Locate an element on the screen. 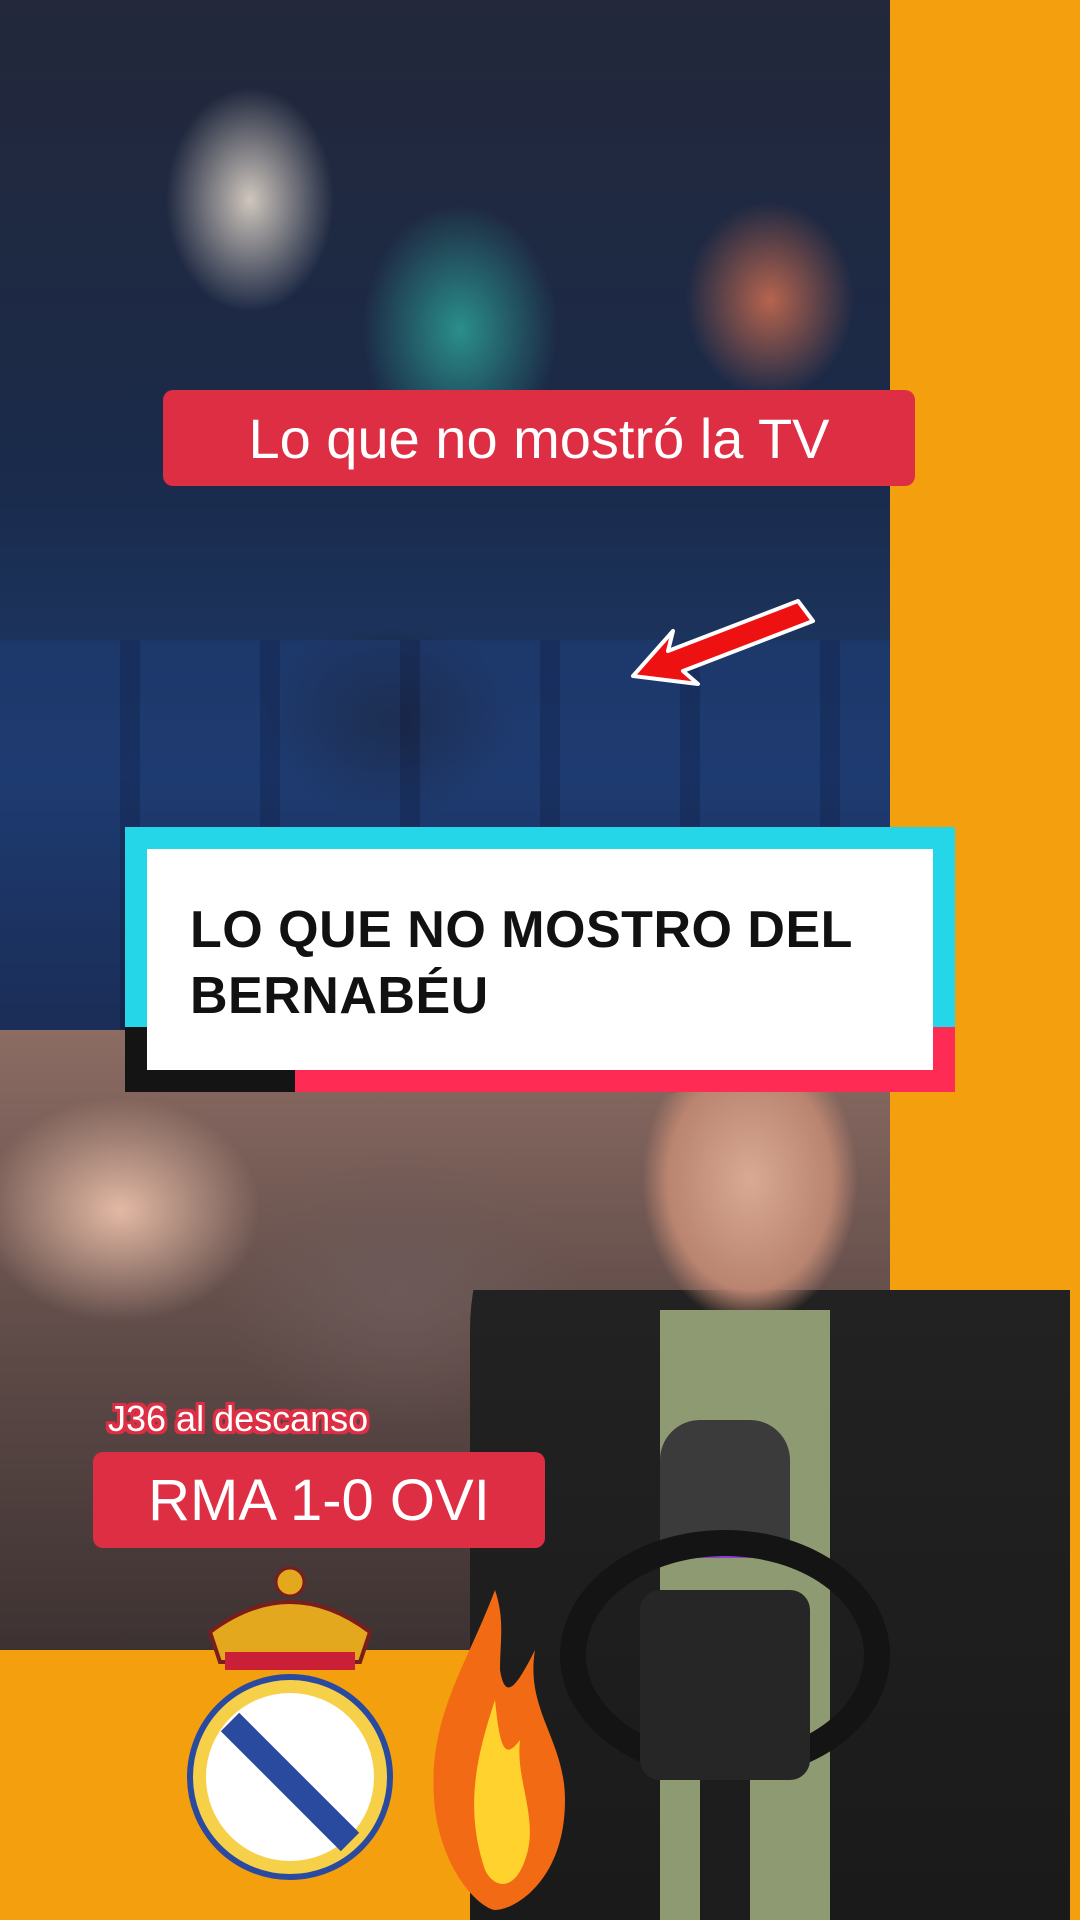 This screenshot has height=1920, width=1080. title-card: LO QUE NO MOSTRO DEL BERNABÉU is located at coordinates (540, 959).